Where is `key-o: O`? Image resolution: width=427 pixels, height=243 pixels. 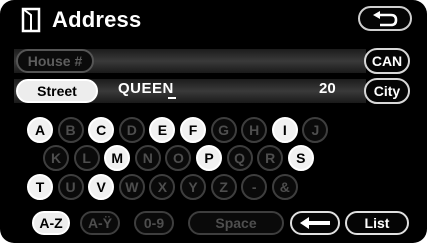 key-o: O is located at coordinates (178, 158).